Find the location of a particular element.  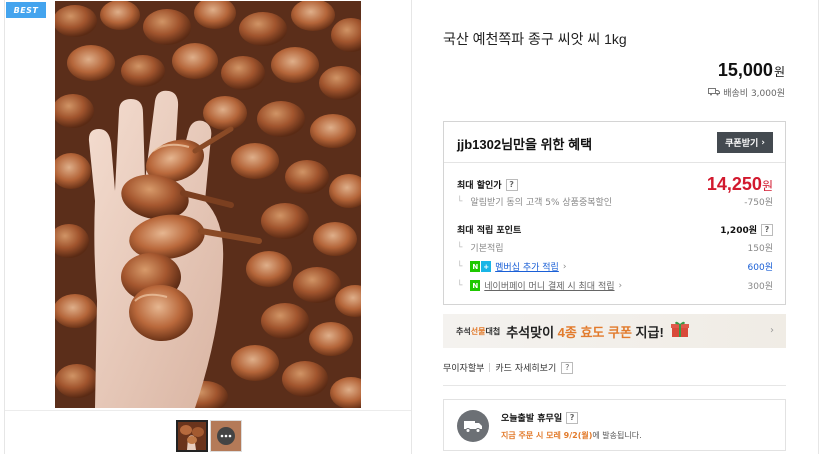

thumbnail-divider is located at coordinates (208, 410).